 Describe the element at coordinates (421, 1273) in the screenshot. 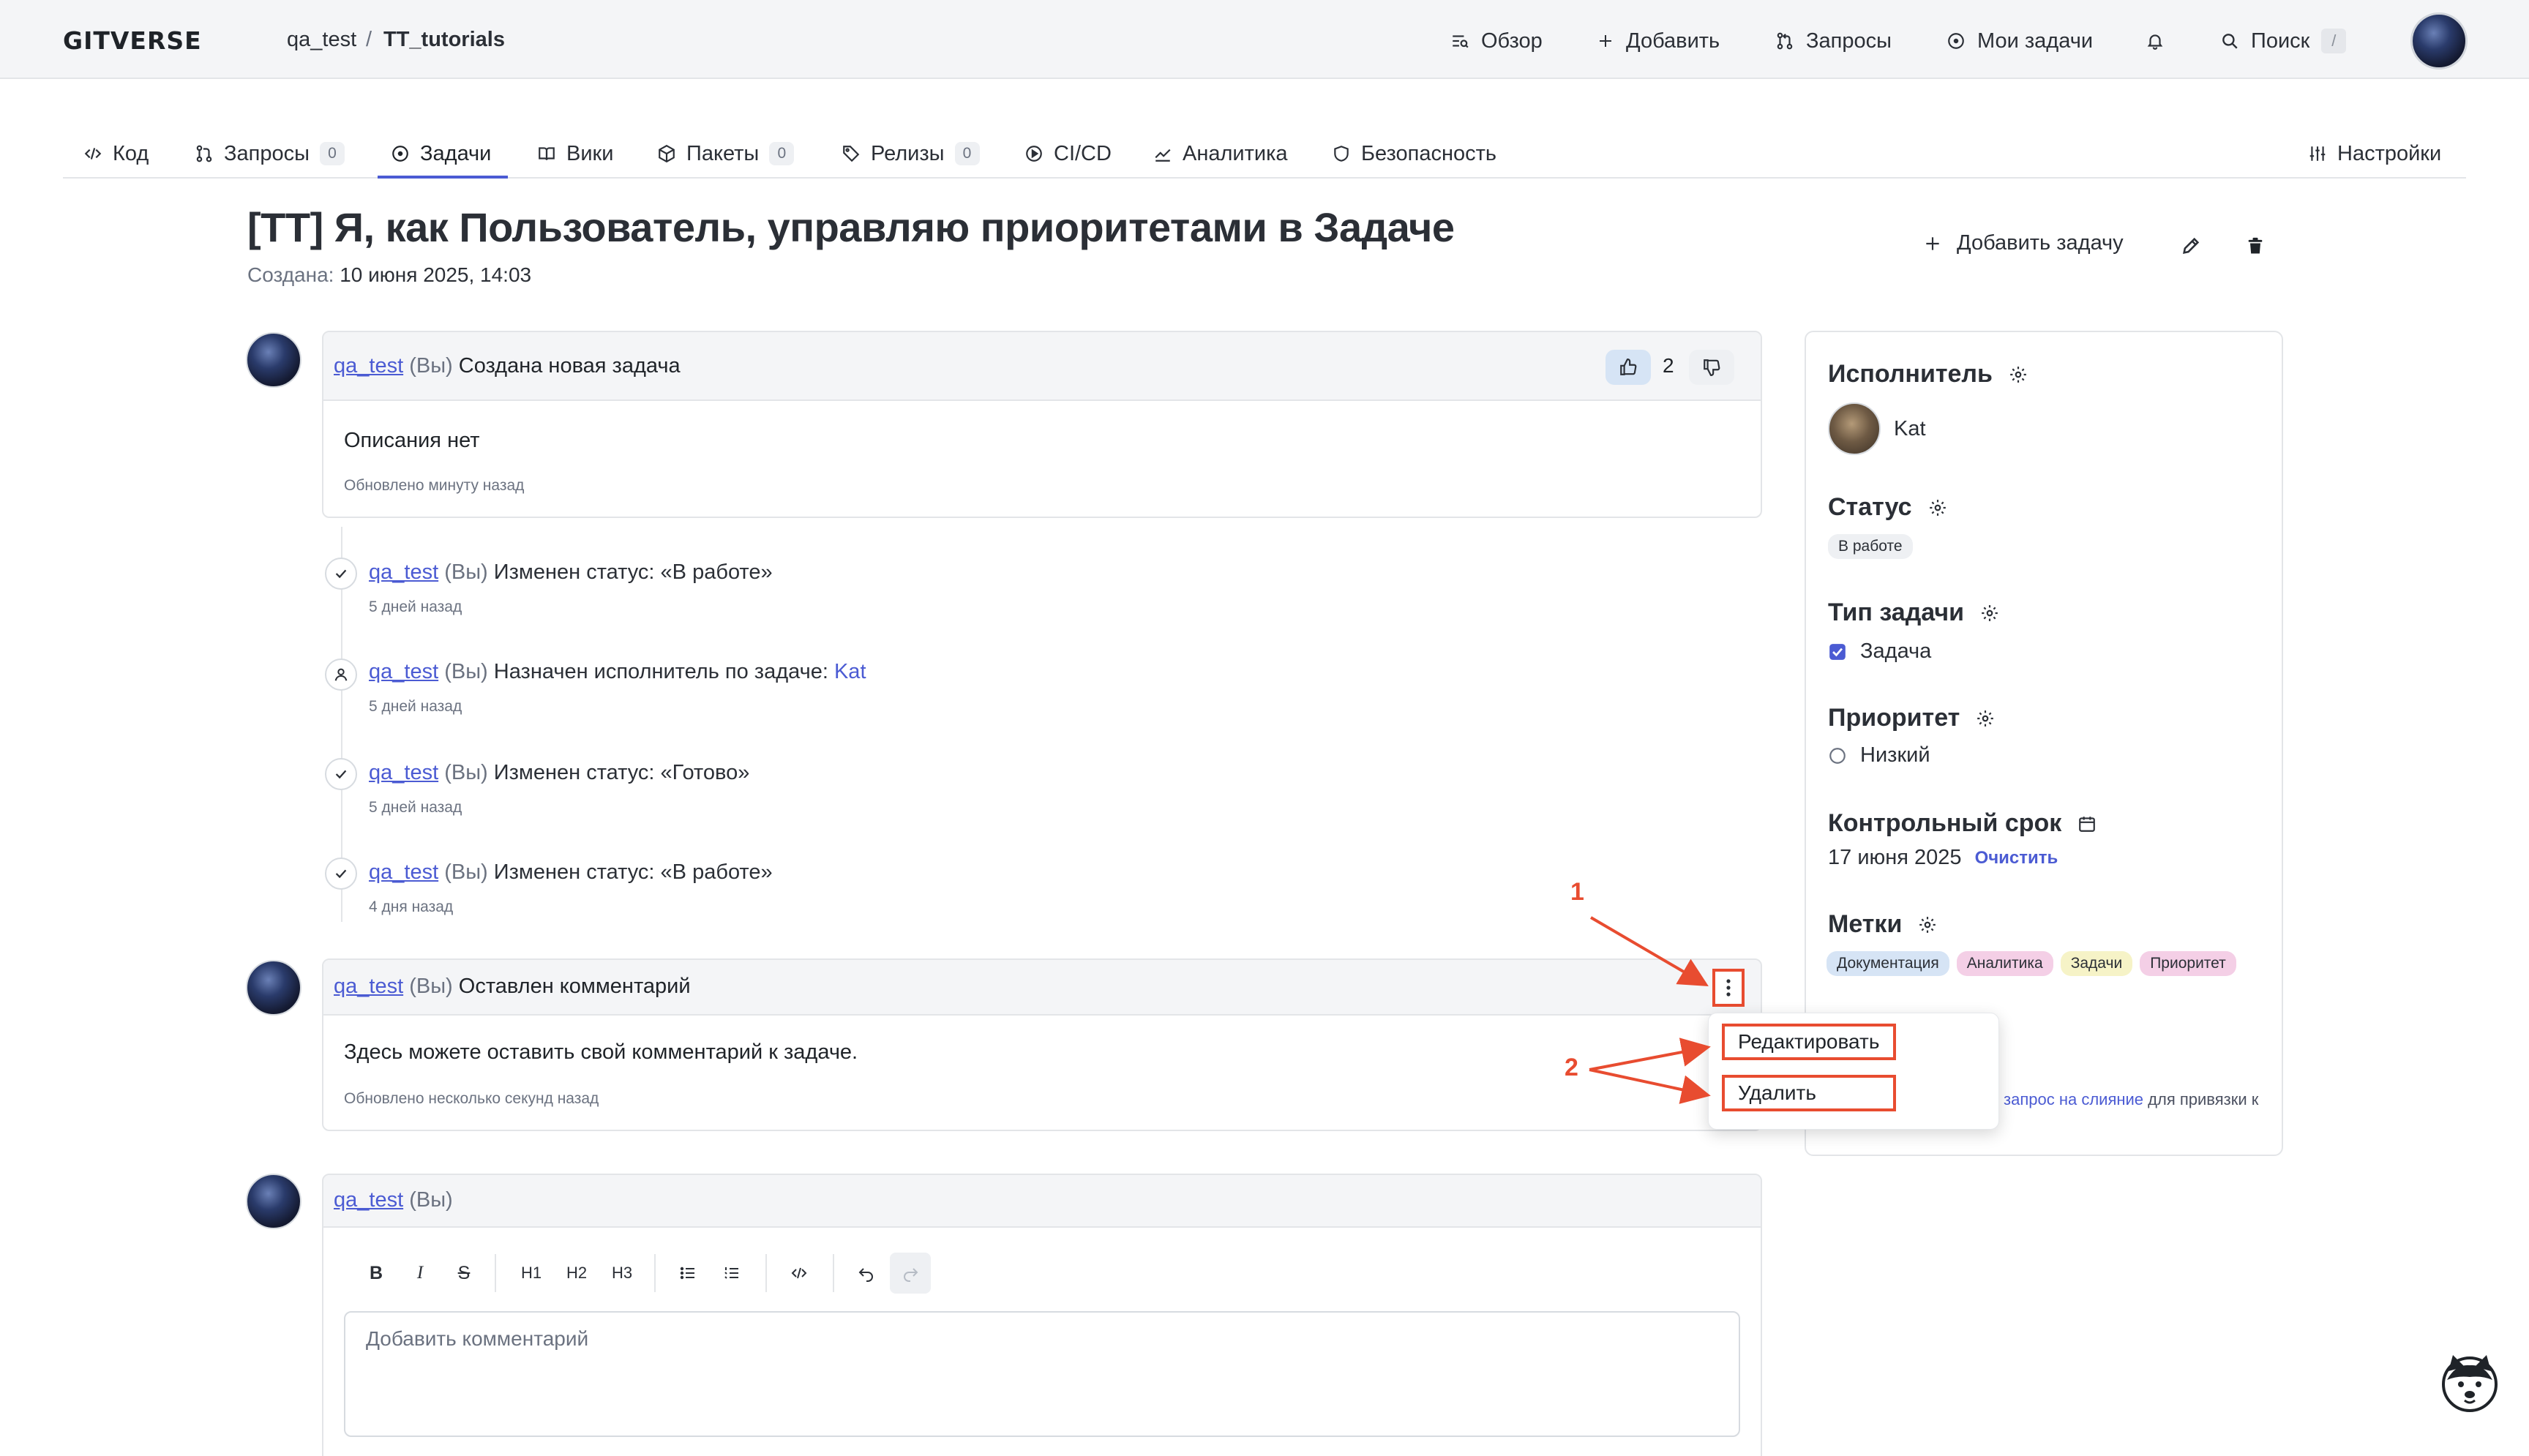

I see `italic-button: I` at that location.